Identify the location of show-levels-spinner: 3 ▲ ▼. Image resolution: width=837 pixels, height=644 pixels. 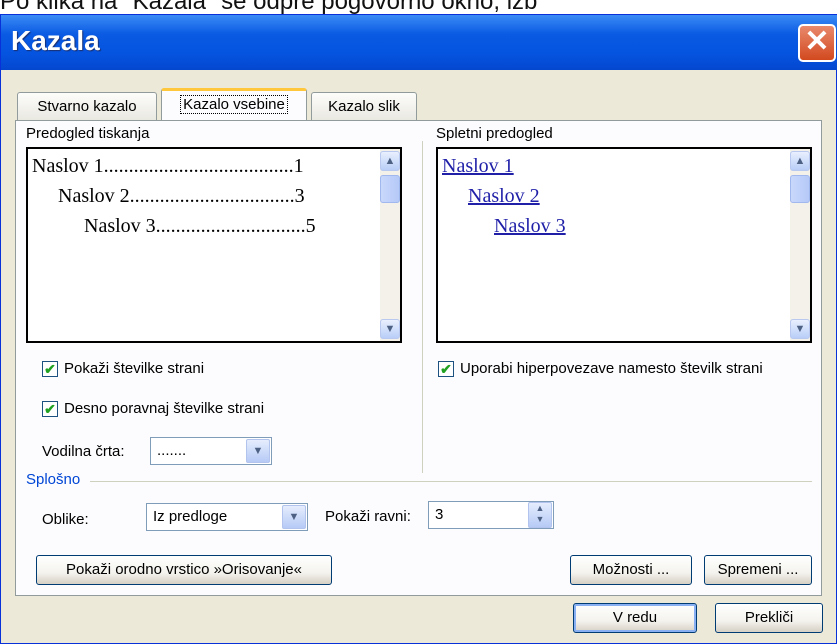
(491, 515).